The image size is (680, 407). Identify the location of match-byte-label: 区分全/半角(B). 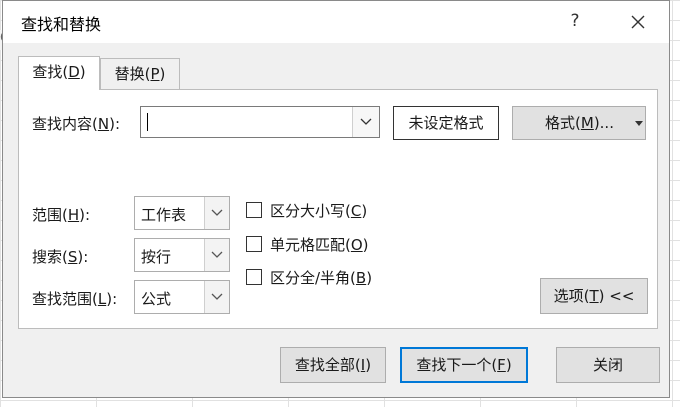
(321, 277).